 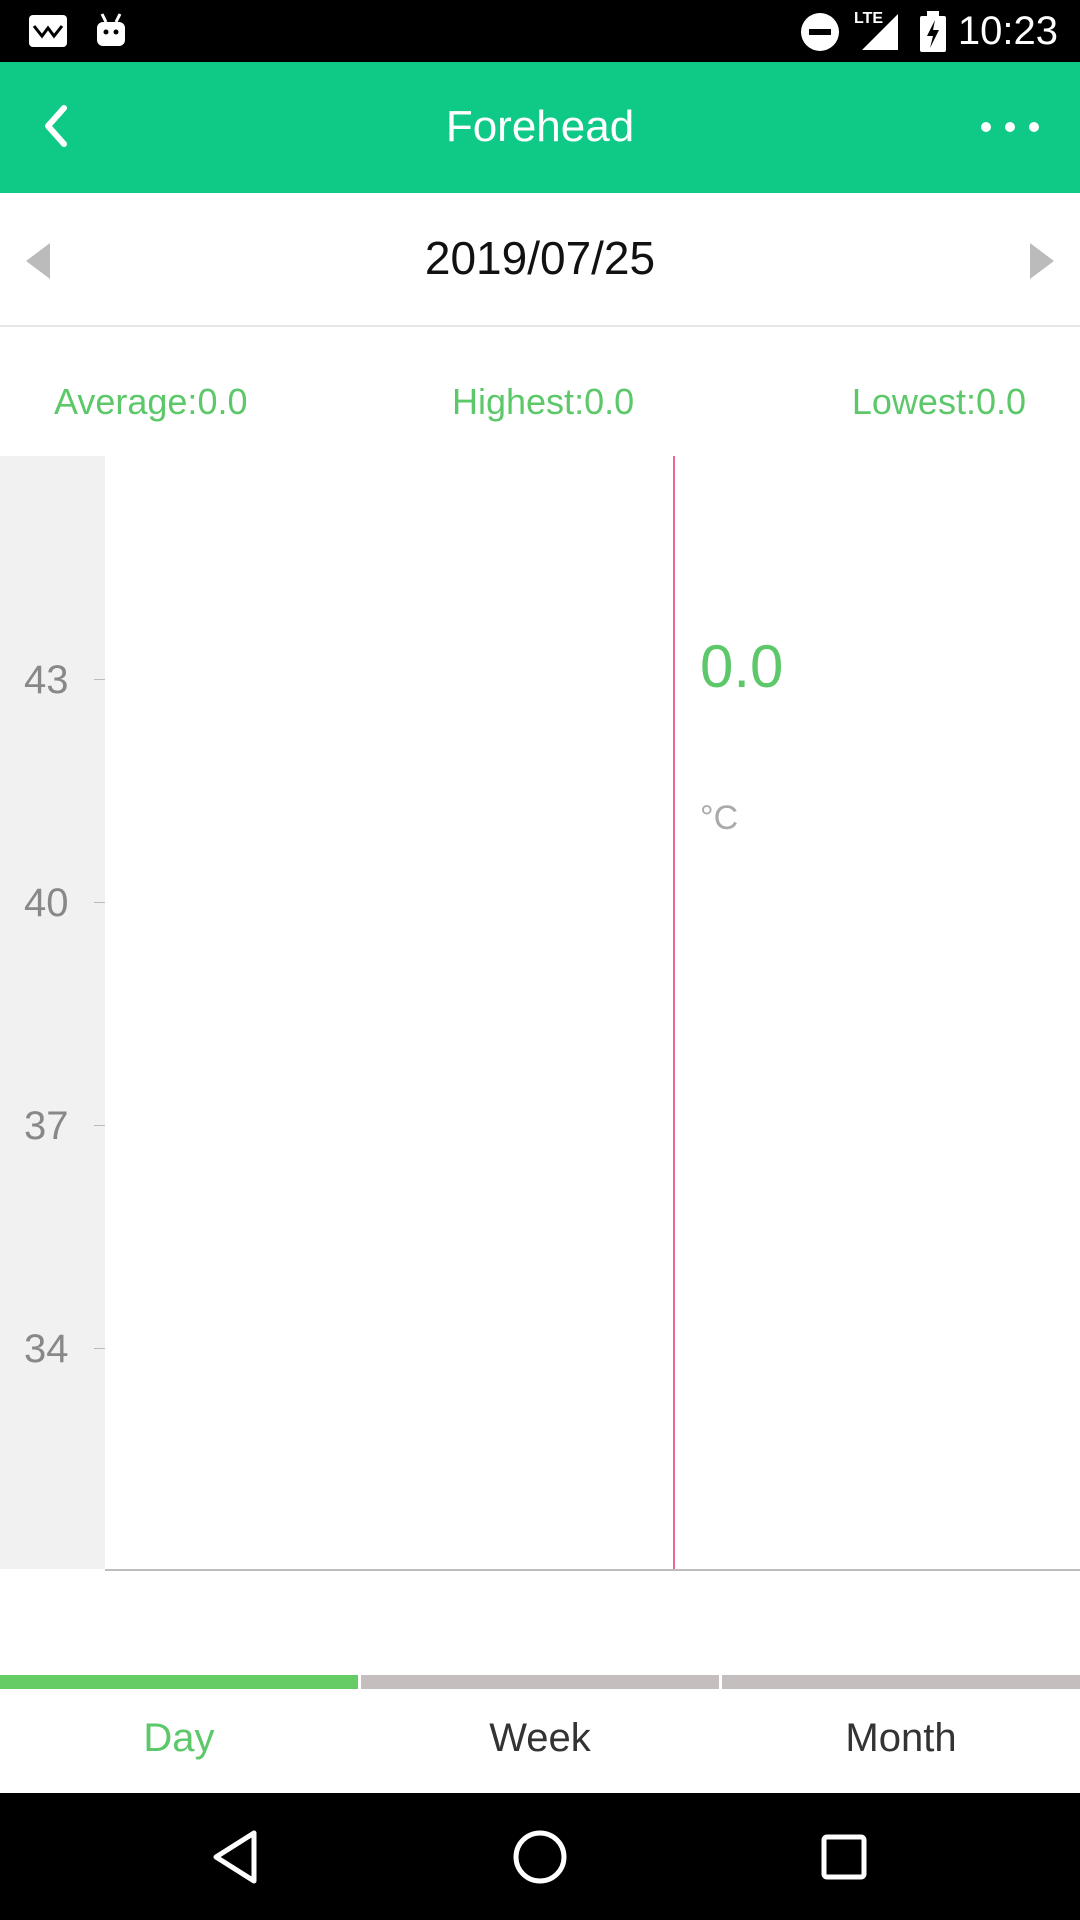 I want to click on cursor-line, so click(x=674, y=1012).